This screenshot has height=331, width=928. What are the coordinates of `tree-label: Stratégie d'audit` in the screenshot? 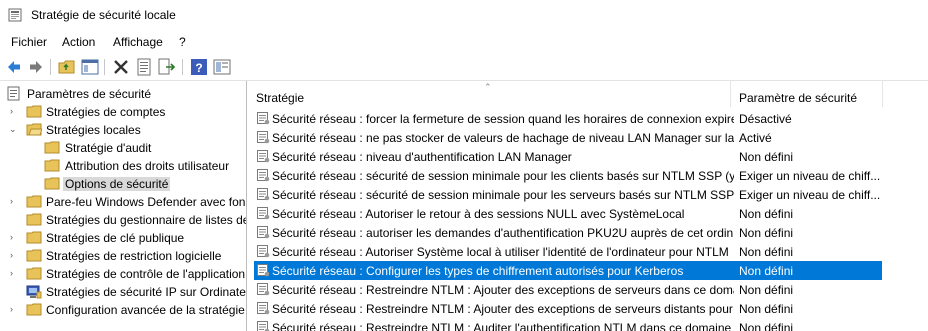 It's located at (108, 148).